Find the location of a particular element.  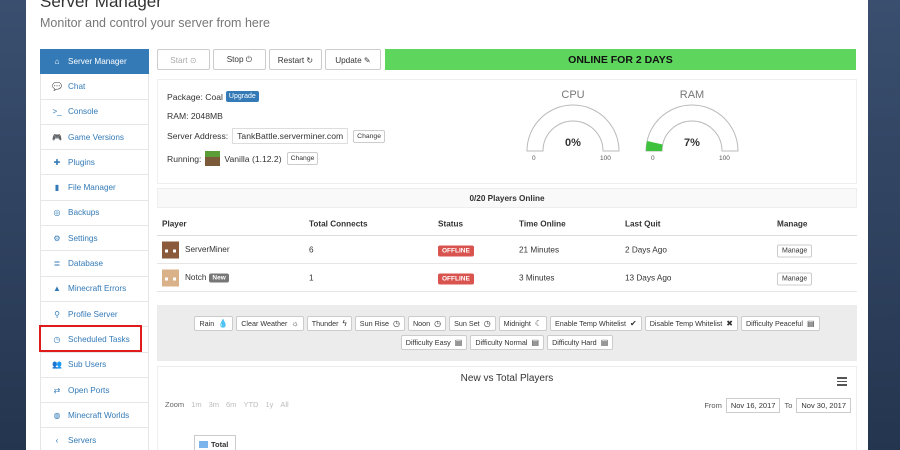

sidebar-item-label: Server Manager is located at coordinates (97, 62).